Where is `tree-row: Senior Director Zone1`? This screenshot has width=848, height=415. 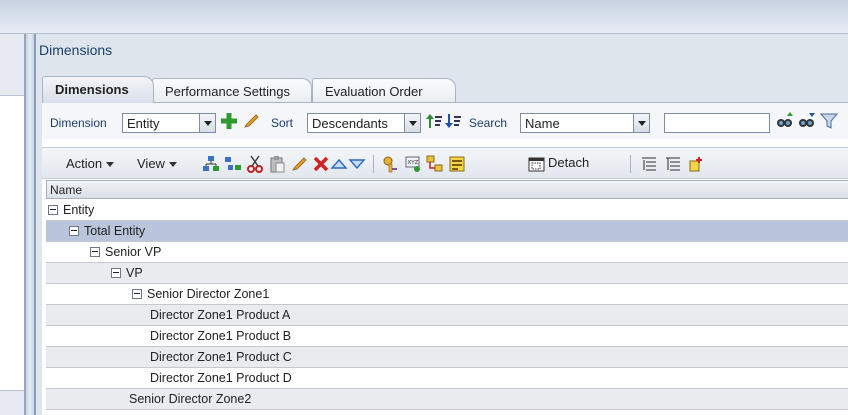 tree-row: Senior Director Zone1 is located at coordinates (447, 294).